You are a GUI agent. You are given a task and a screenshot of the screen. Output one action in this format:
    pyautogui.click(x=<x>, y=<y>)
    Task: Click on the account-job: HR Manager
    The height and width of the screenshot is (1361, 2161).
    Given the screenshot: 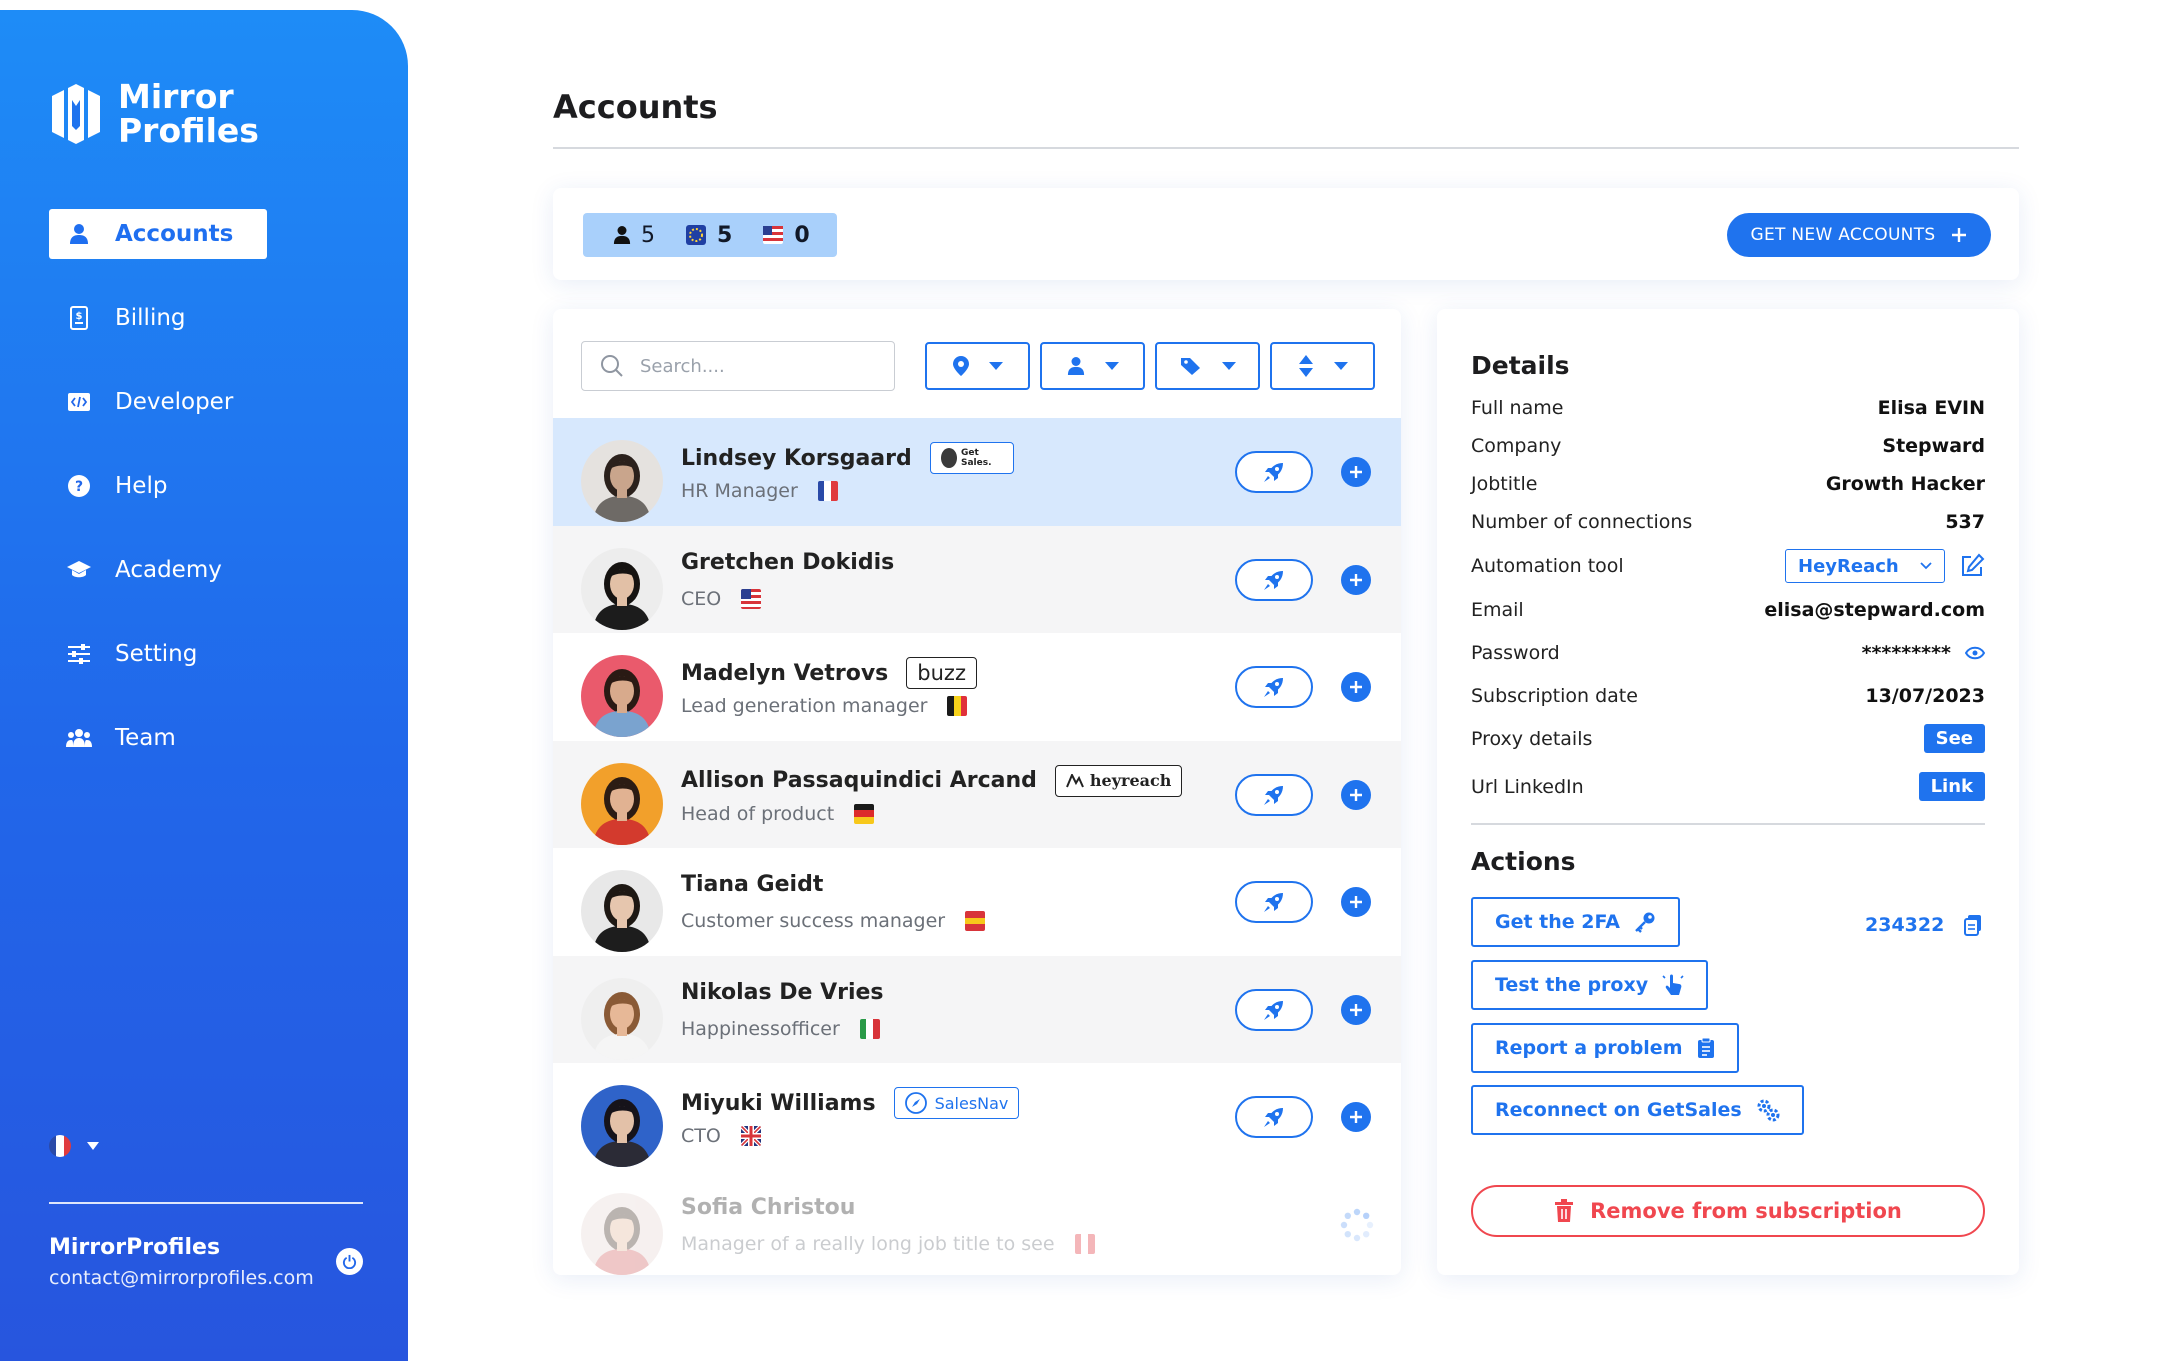 What is the action you would take?
    pyautogui.click(x=759, y=491)
    